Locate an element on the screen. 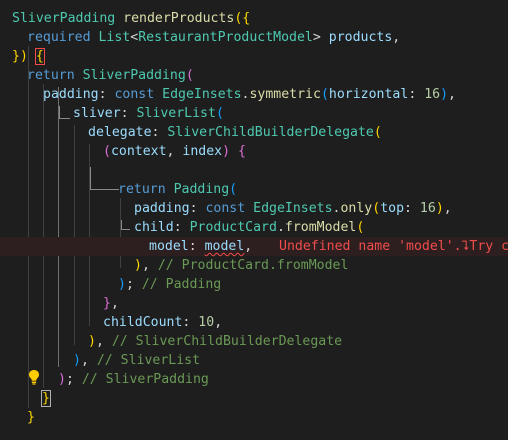  code-line: SliverPadding renderProducts({ is located at coordinates (254, 18).